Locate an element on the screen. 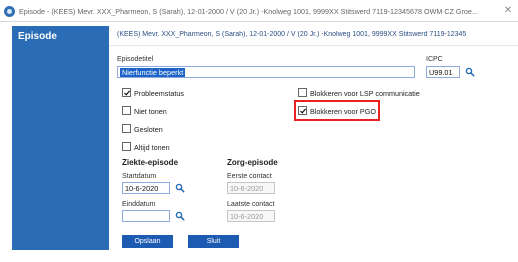  ziekte-episode-heading: Ziekte-episode is located at coordinates (150, 162).